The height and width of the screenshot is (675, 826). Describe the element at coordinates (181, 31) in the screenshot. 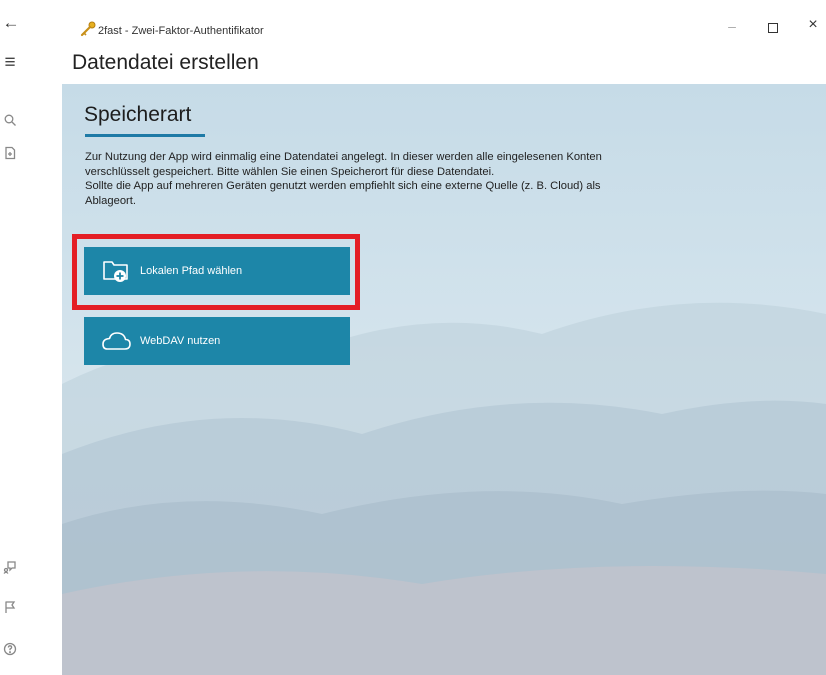

I see `window-title: 2fast - Zwei-Faktor-Authentifikator` at that location.